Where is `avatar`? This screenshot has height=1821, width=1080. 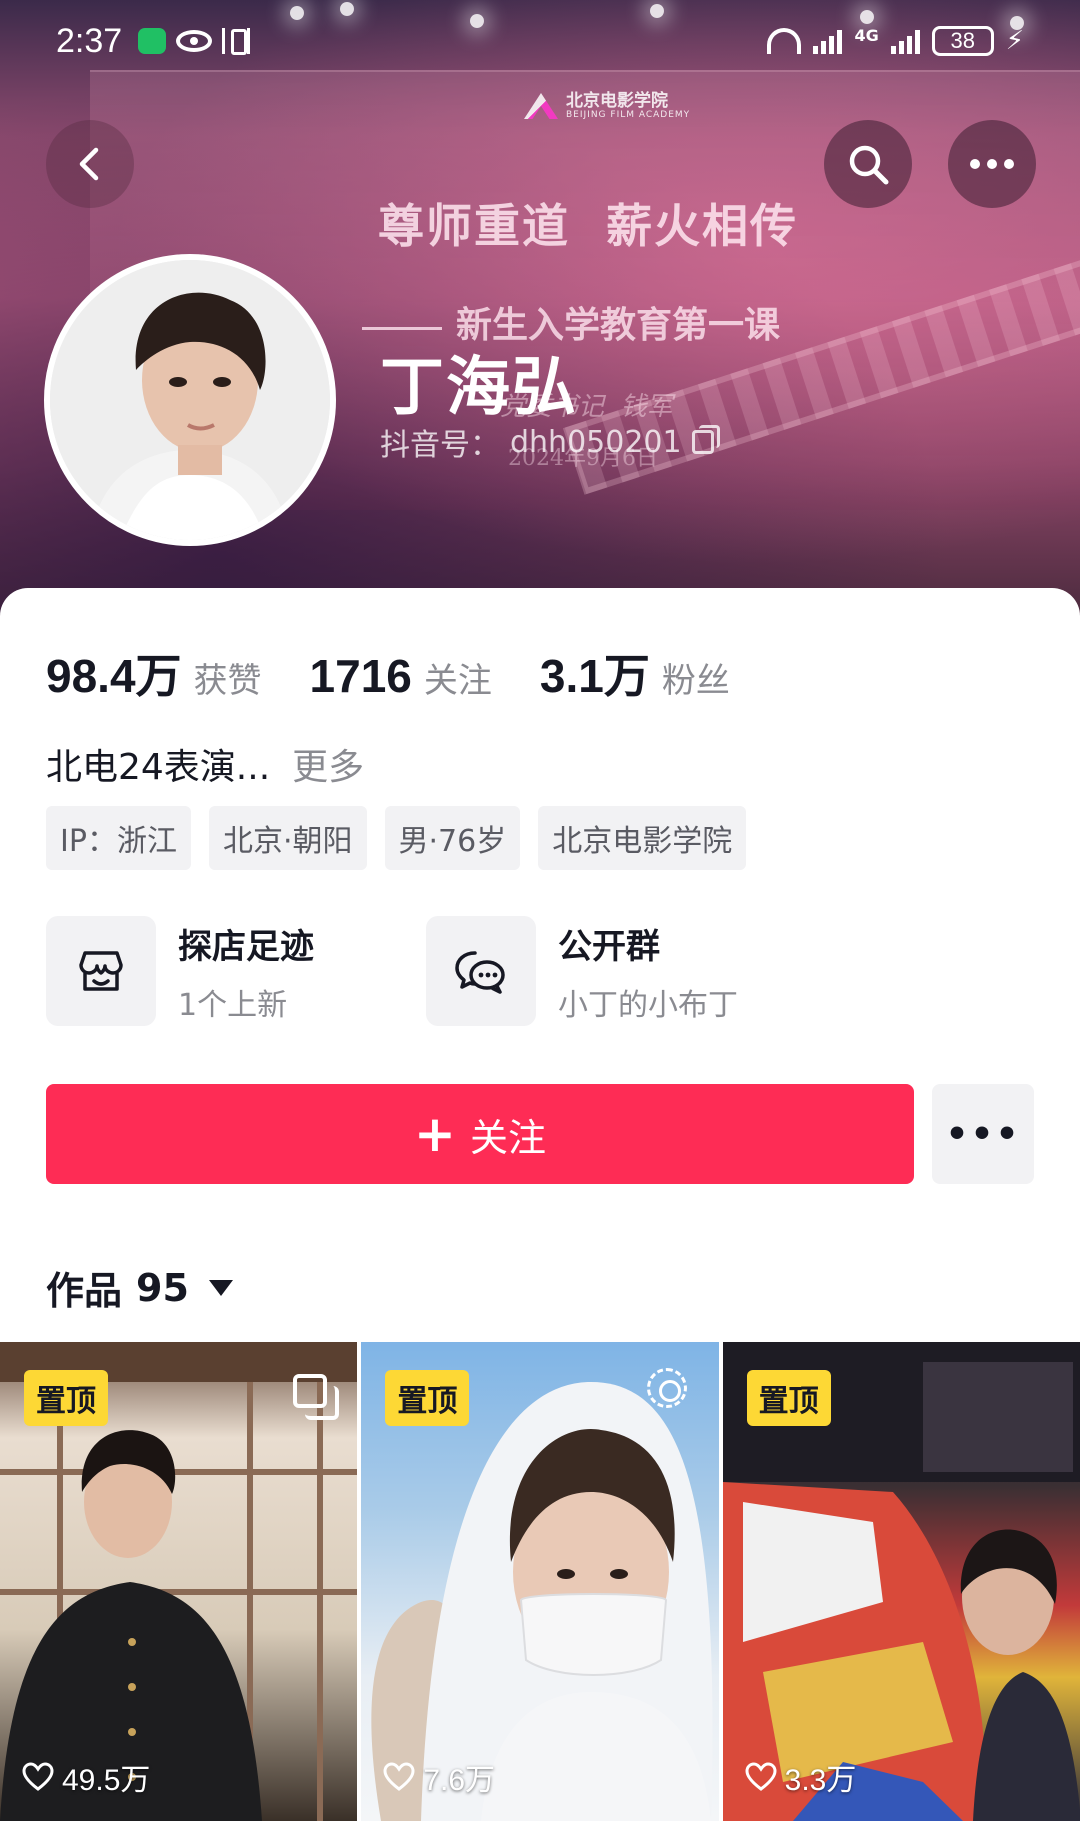
avatar is located at coordinates (190, 400).